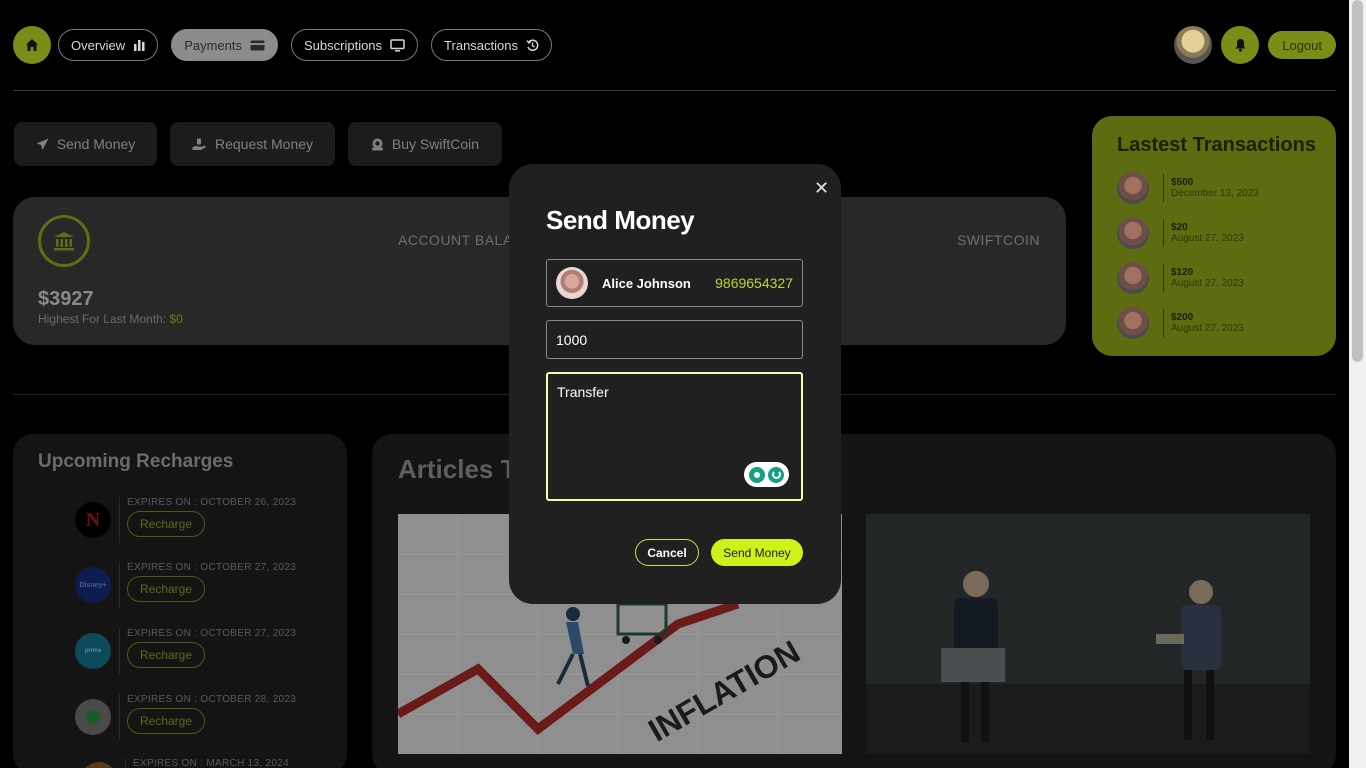  What do you see at coordinates (435, 144) in the screenshot?
I see `buy-swiftcoin-action-label: Buy SwiftCoin` at bounding box center [435, 144].